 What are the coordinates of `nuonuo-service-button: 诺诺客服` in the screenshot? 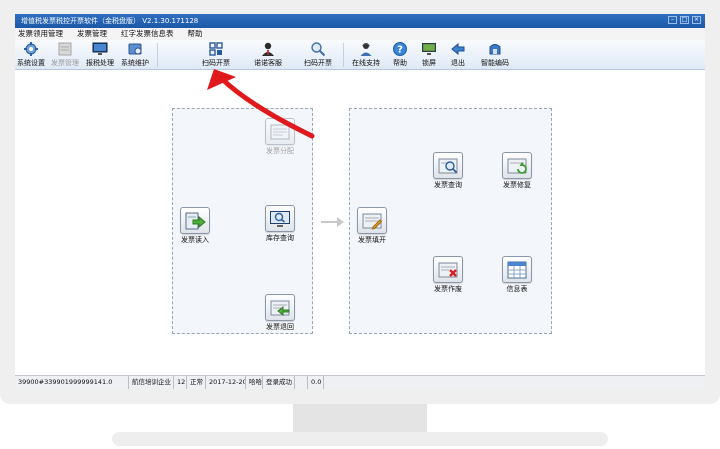 It's located at (268, 54).